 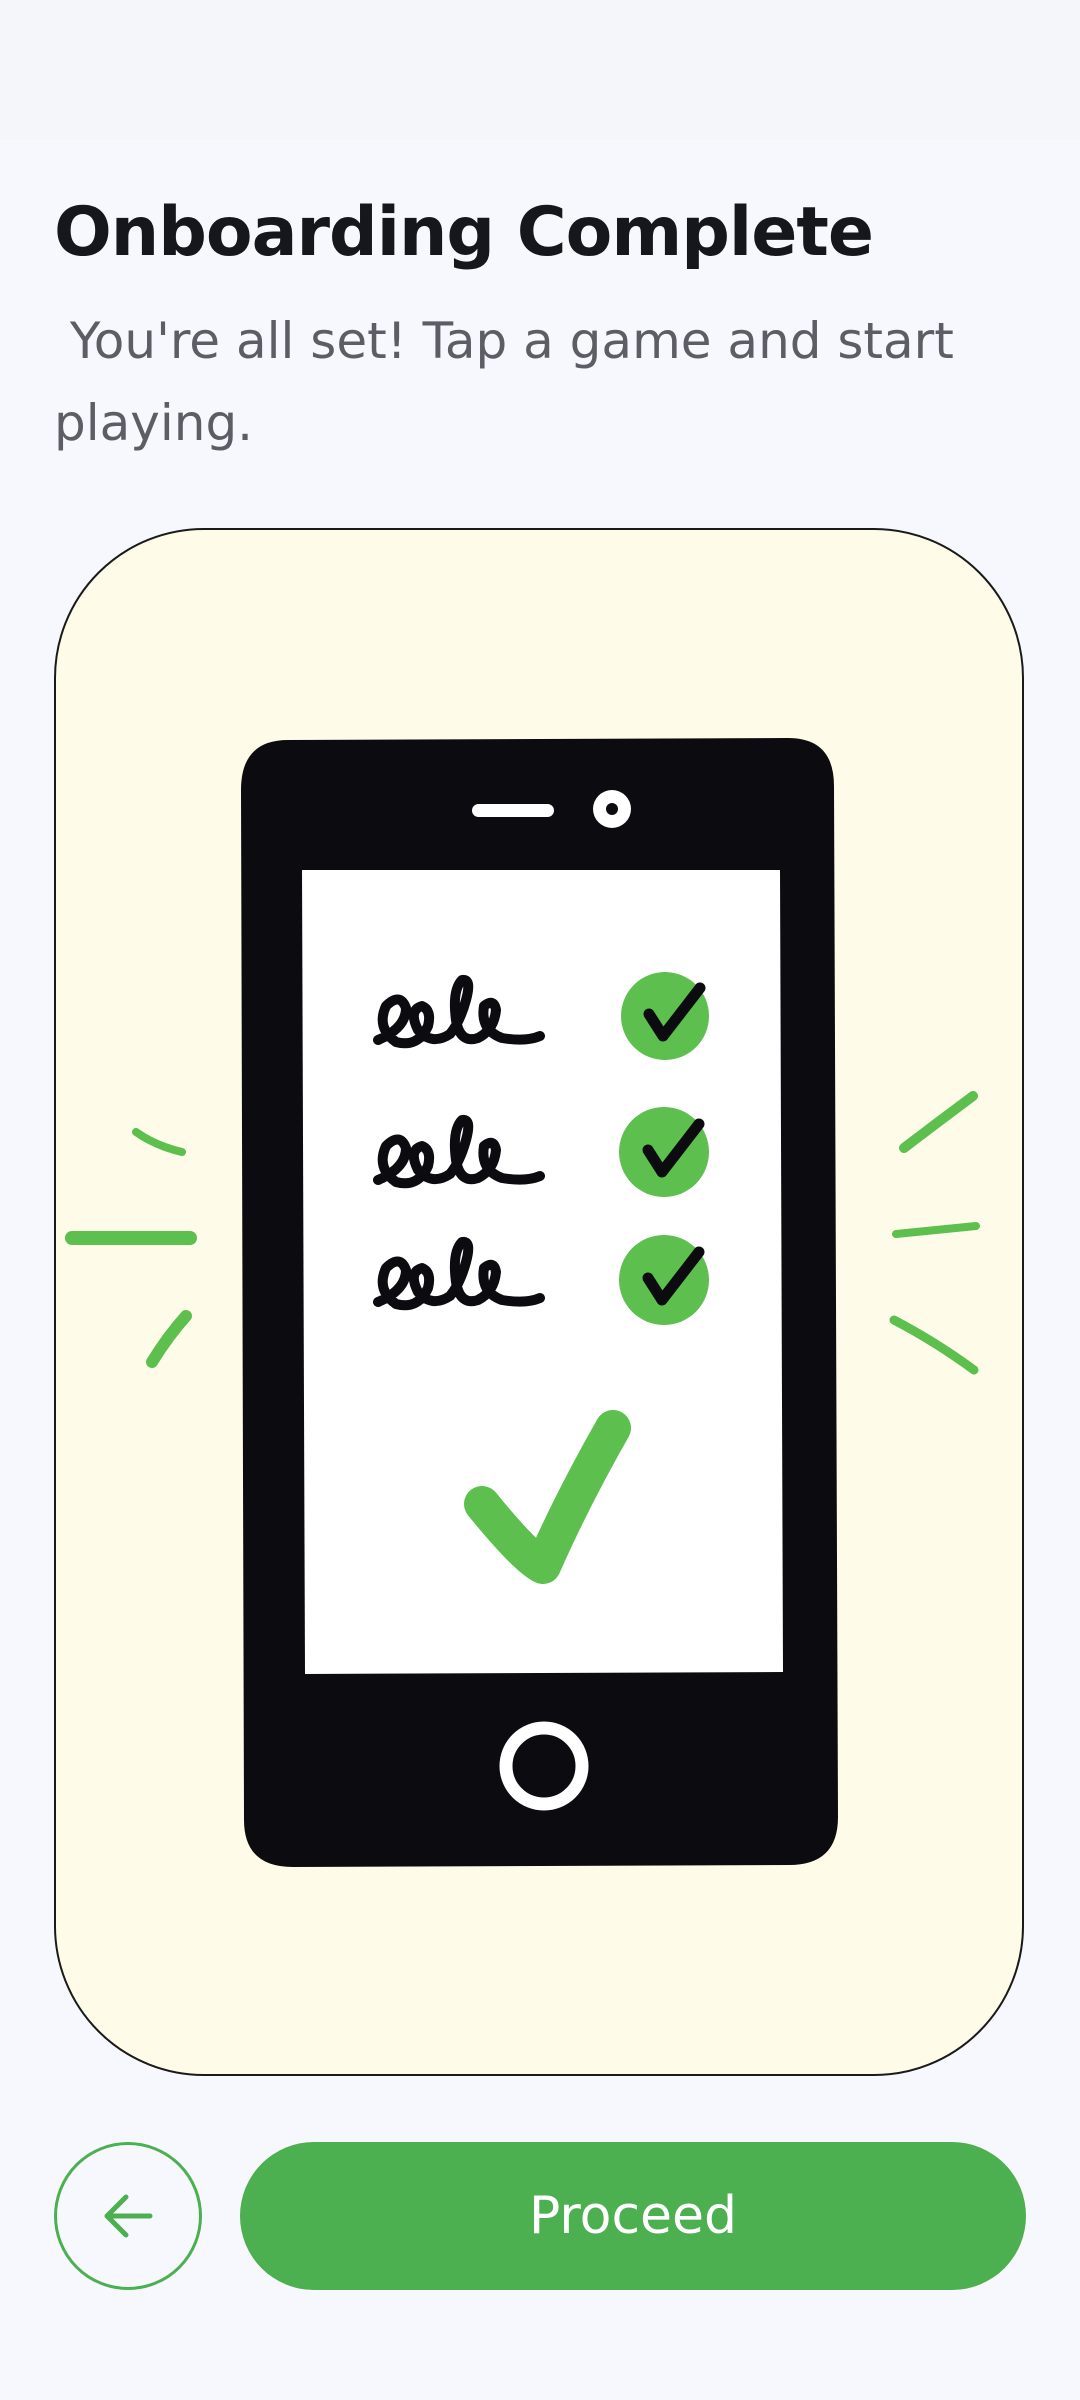 I want to click on speaker-grille, so click(x=513, y=810).